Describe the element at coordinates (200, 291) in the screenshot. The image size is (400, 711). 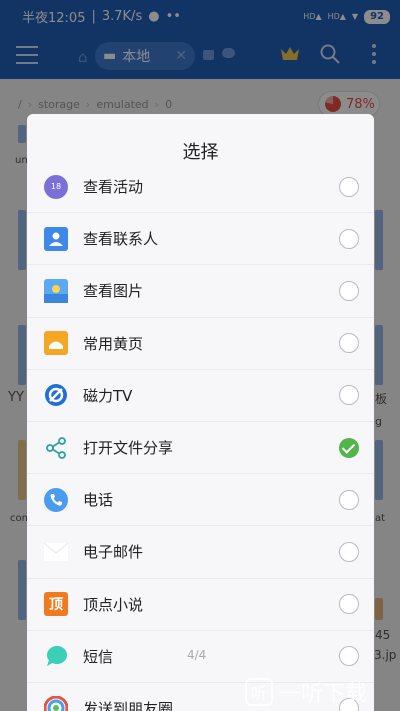
I see `app-option-row: 查看图片` at that location.